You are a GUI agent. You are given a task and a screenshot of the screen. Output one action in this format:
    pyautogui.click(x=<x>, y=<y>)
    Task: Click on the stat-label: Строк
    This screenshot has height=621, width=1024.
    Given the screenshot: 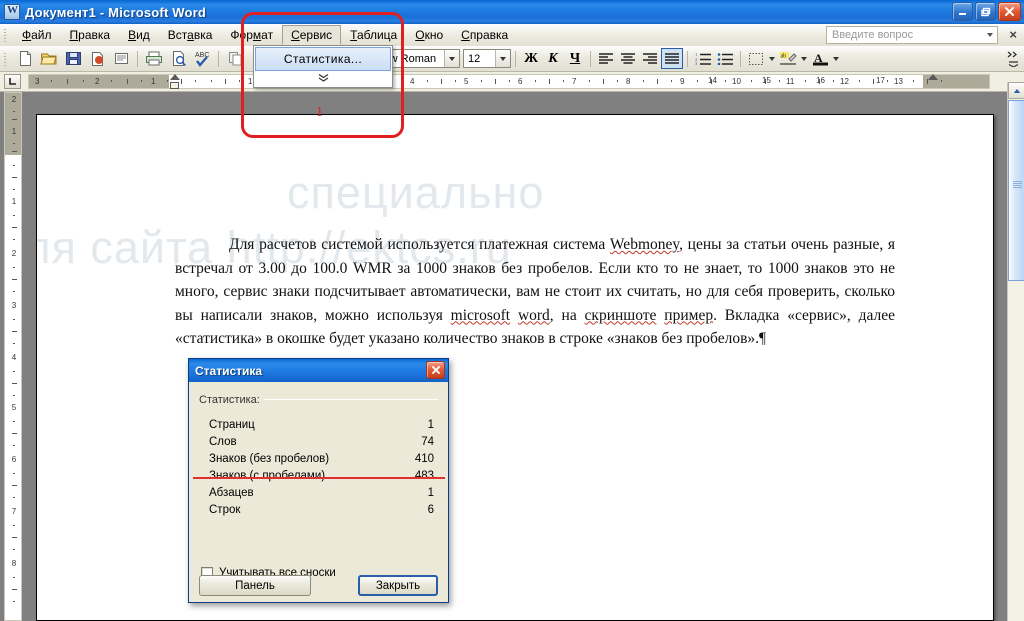 What is the action you would take?
    pyautogui.click(x=225, y=509)
    